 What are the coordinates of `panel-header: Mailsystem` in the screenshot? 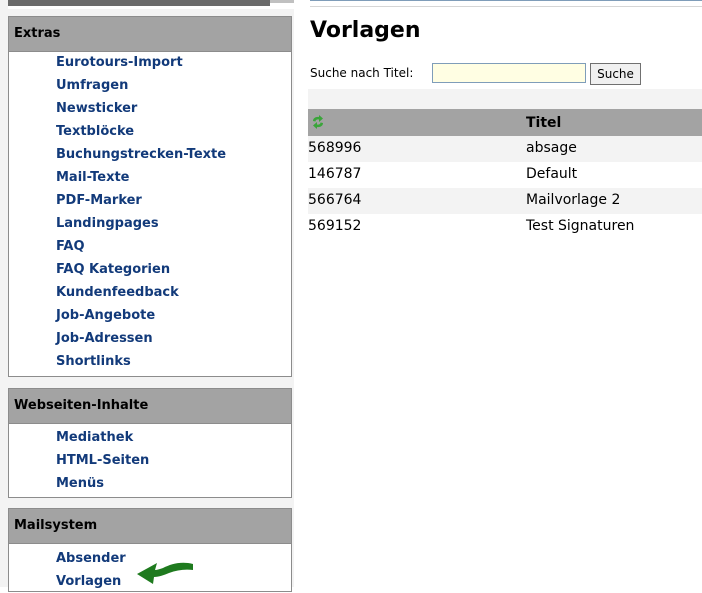 It's located at (150, 525).